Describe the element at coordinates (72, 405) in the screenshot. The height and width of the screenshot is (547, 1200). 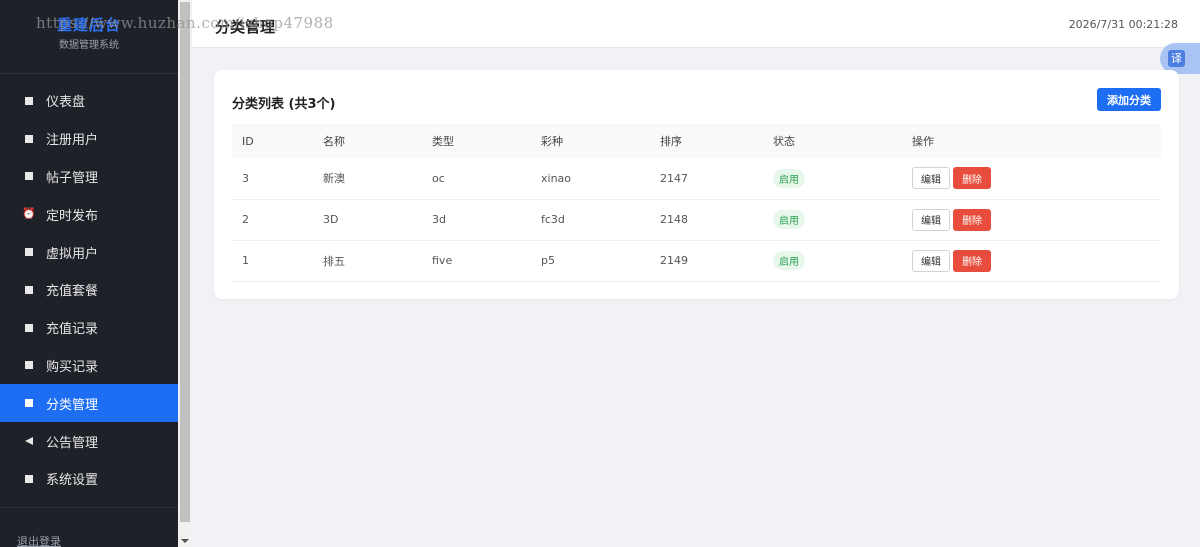
I see `sidebar-item-label: 分类管理` at that location.